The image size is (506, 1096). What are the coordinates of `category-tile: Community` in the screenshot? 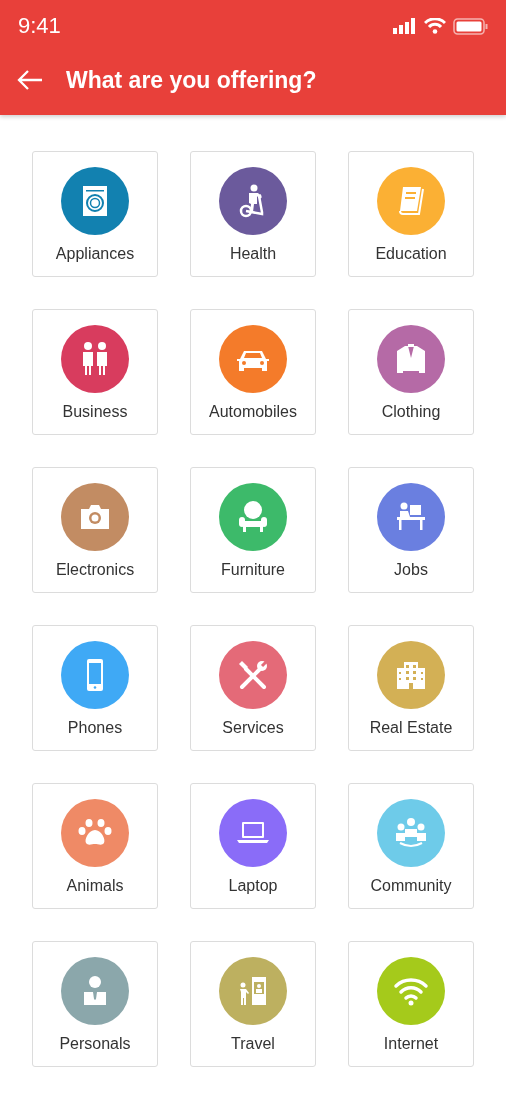 It's located at (411, 846).